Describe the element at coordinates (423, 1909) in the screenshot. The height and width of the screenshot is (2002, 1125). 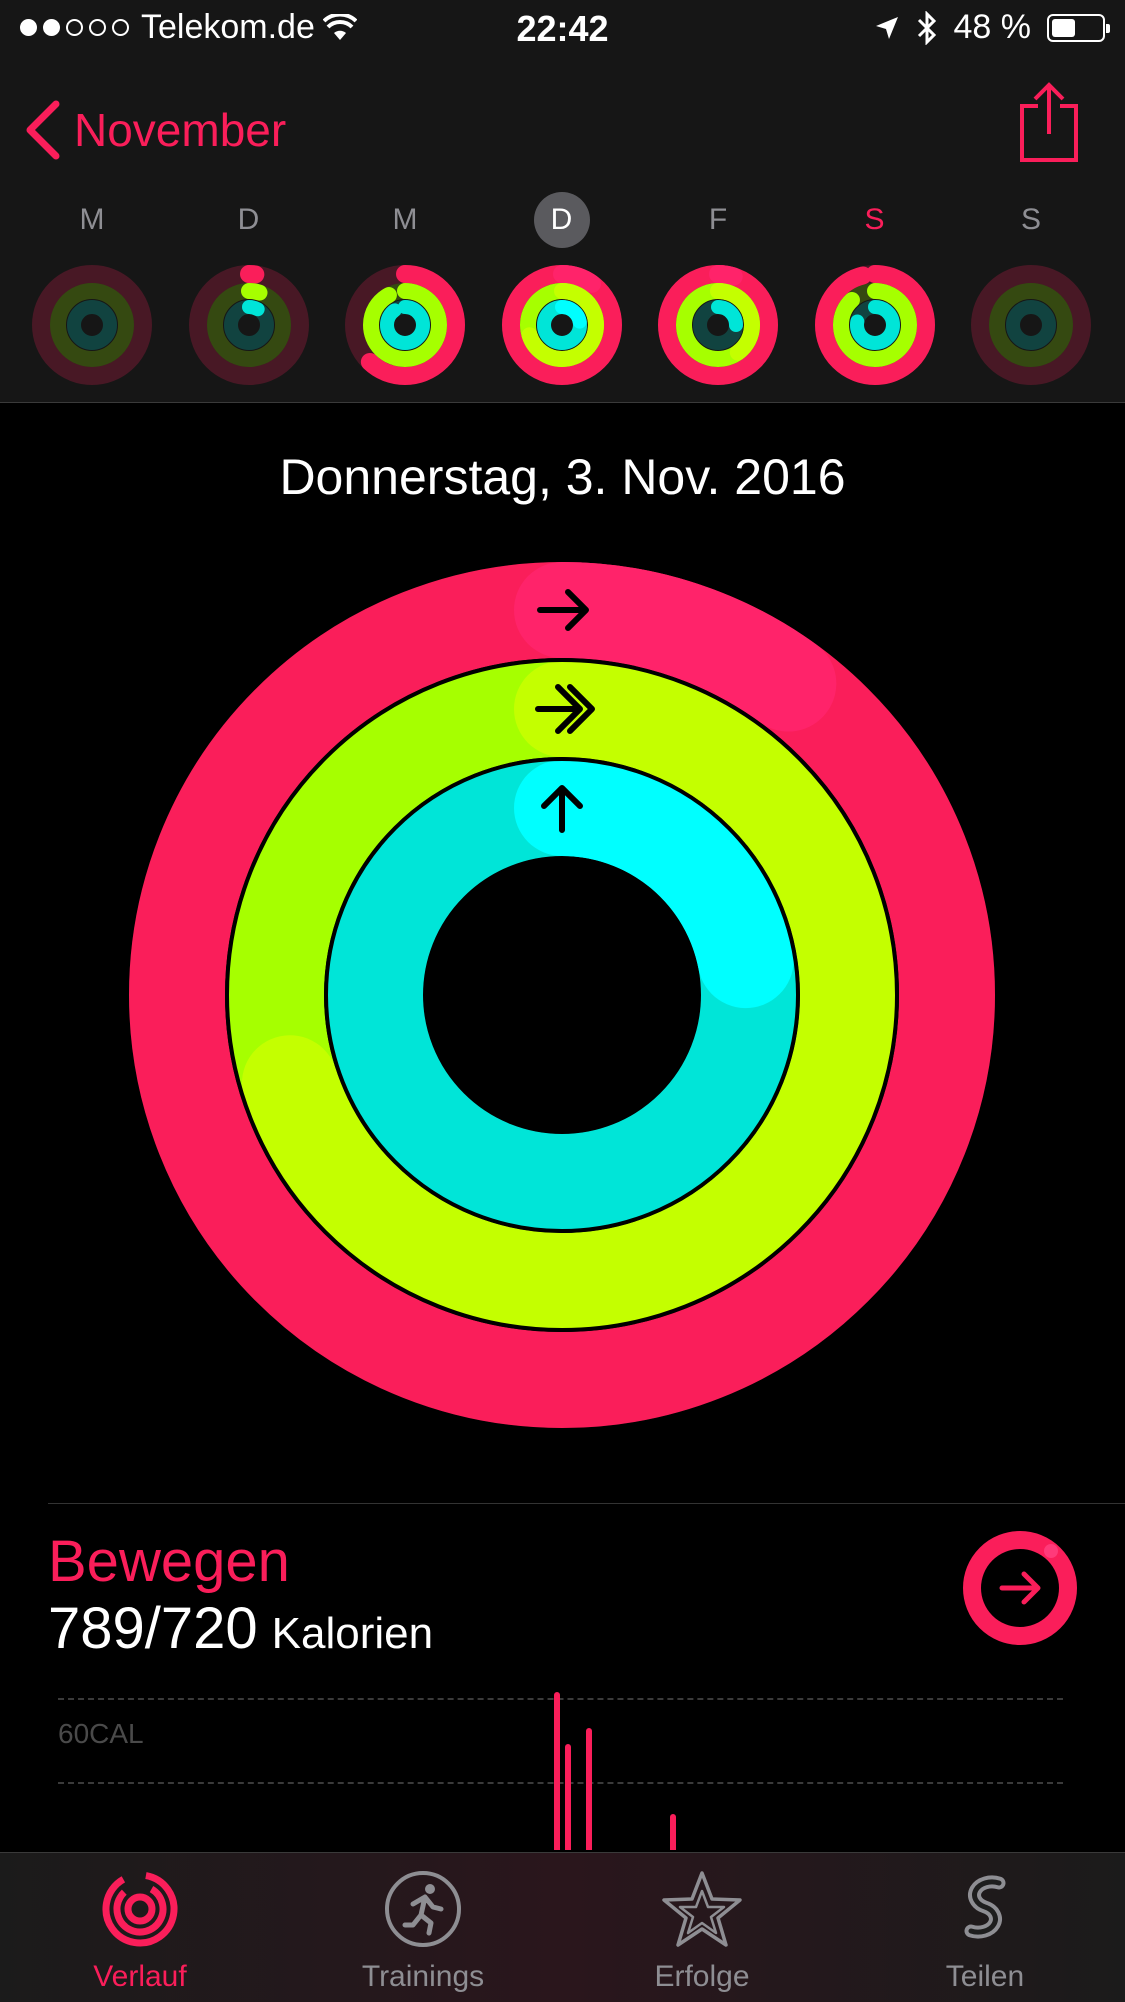
I see `runner-icon` at that location.